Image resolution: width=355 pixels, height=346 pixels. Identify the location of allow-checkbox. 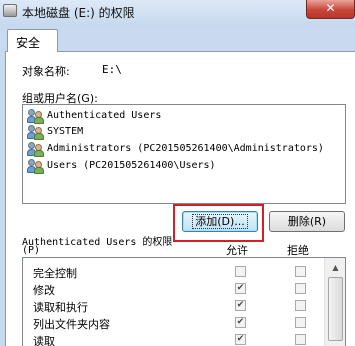
(240, 271).